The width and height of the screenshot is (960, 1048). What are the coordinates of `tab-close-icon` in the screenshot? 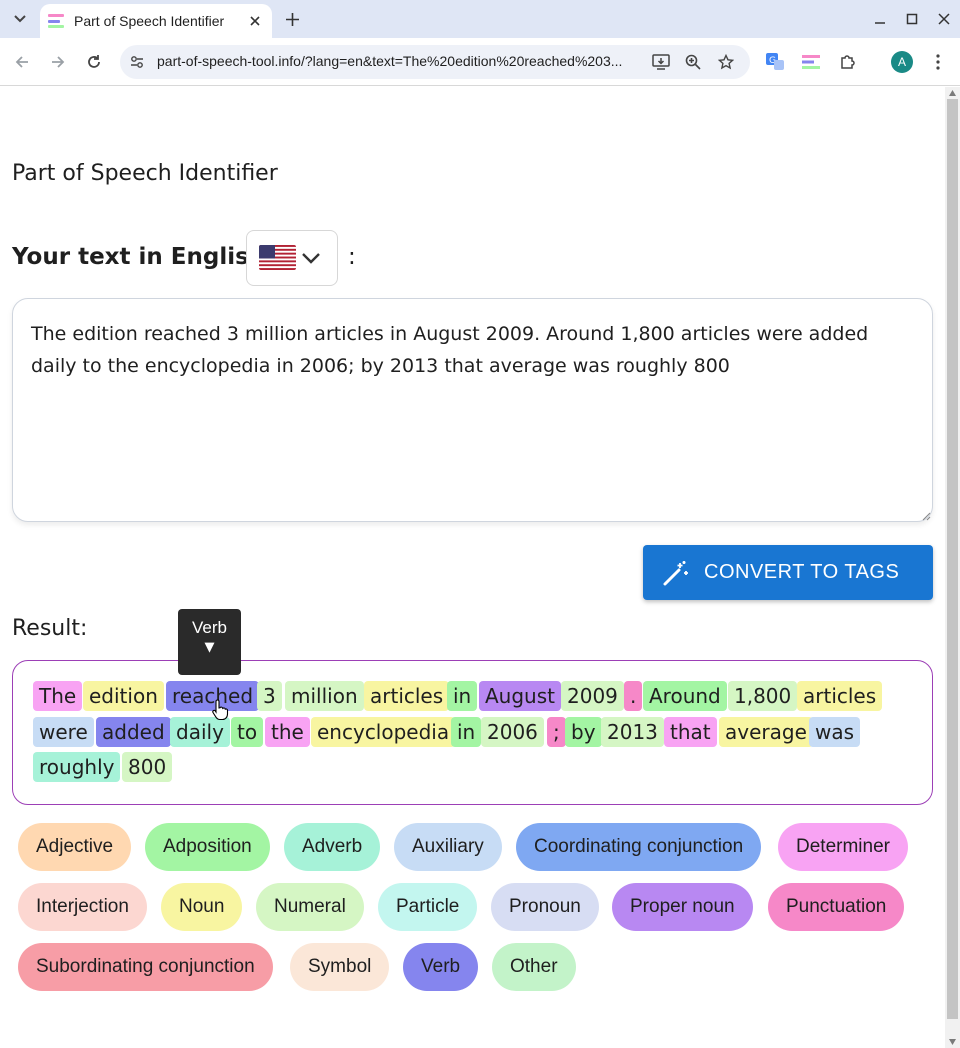 It's located at (255, 21).